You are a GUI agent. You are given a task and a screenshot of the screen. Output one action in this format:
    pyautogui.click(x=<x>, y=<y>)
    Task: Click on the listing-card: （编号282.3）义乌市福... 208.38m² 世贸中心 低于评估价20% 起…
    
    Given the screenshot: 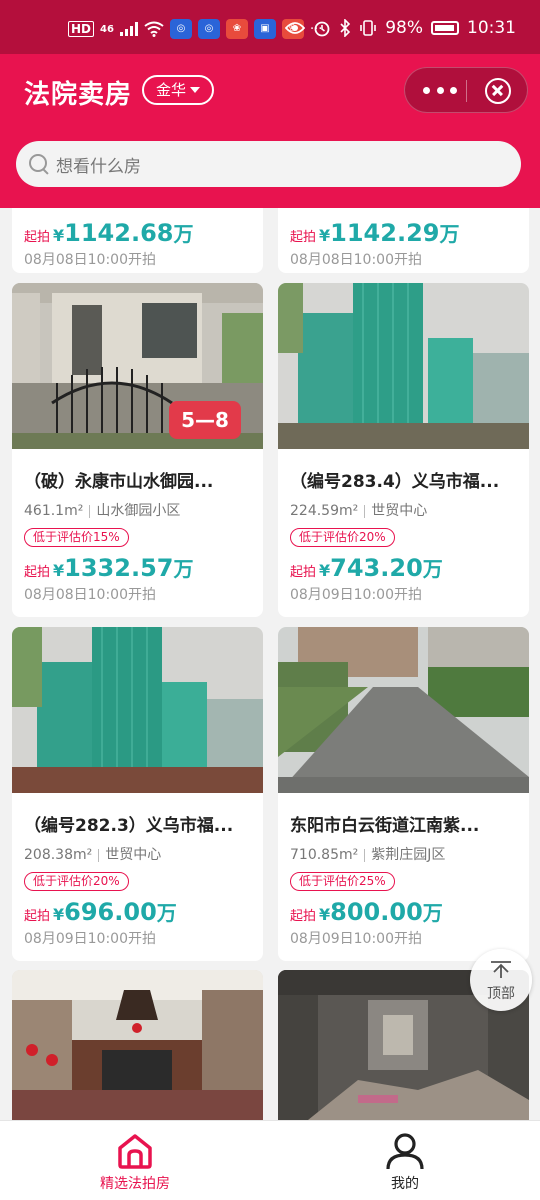 What is the action you would take?
    pyautogui.click(x=137, y=794)
    